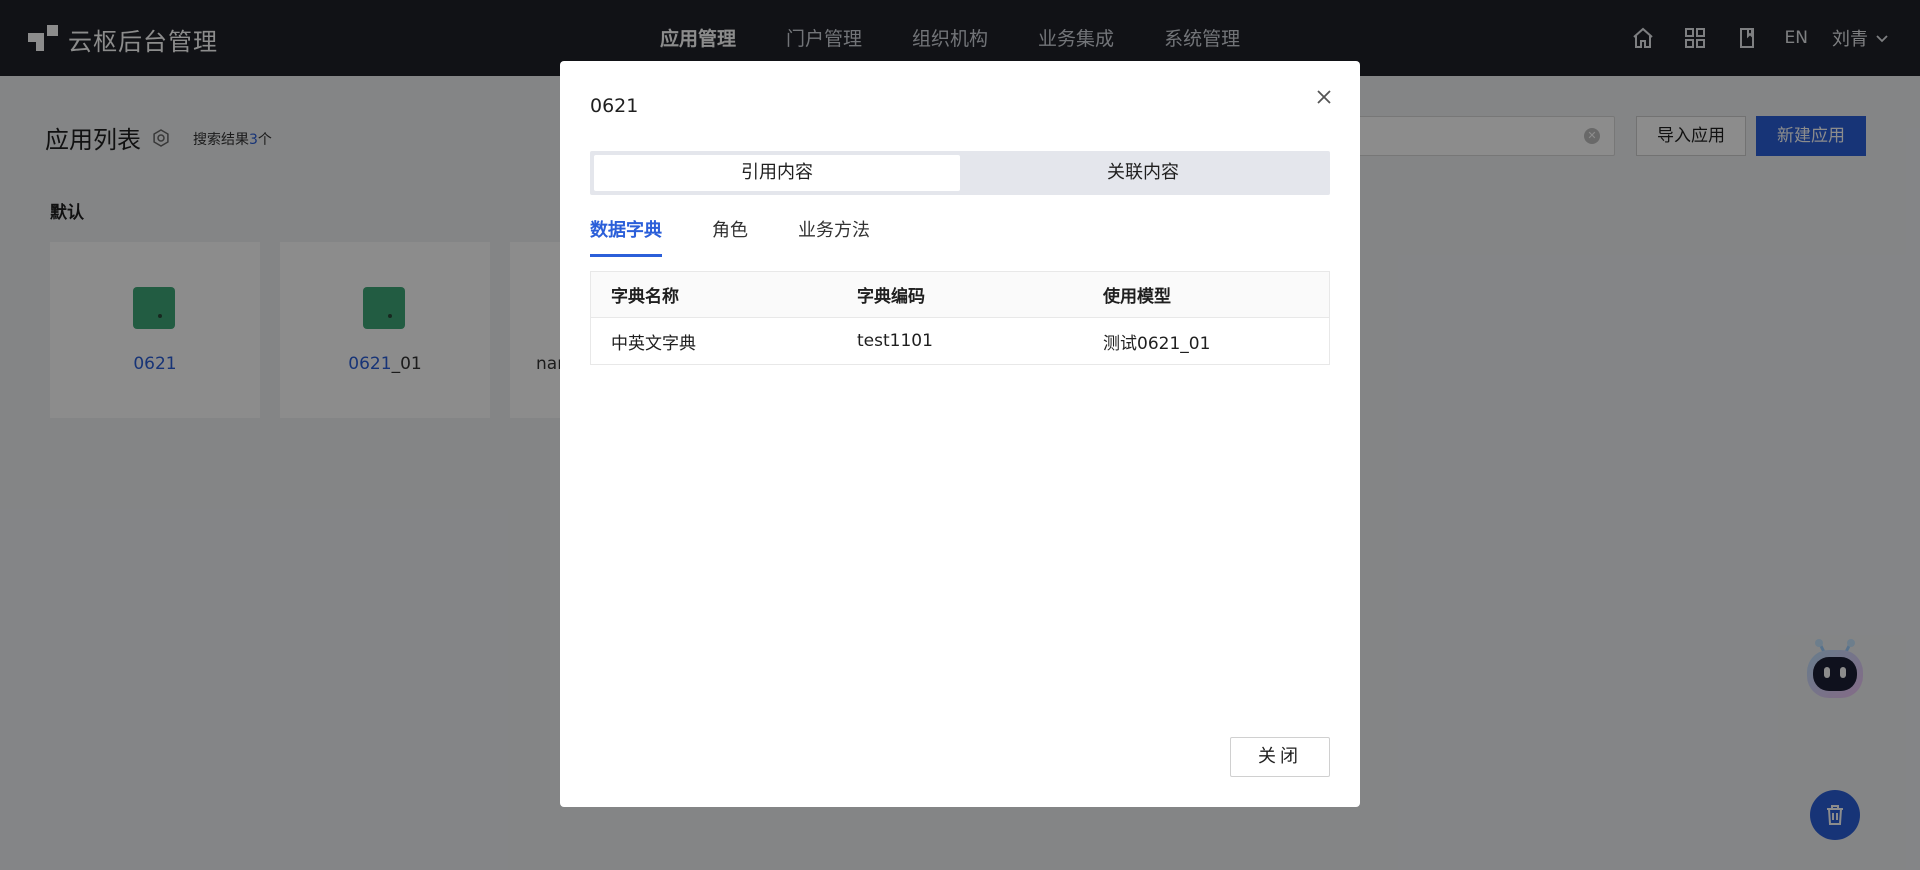 This screenshot has width=1920, height=870. I want to click on close-icon, so click(1324, 97).